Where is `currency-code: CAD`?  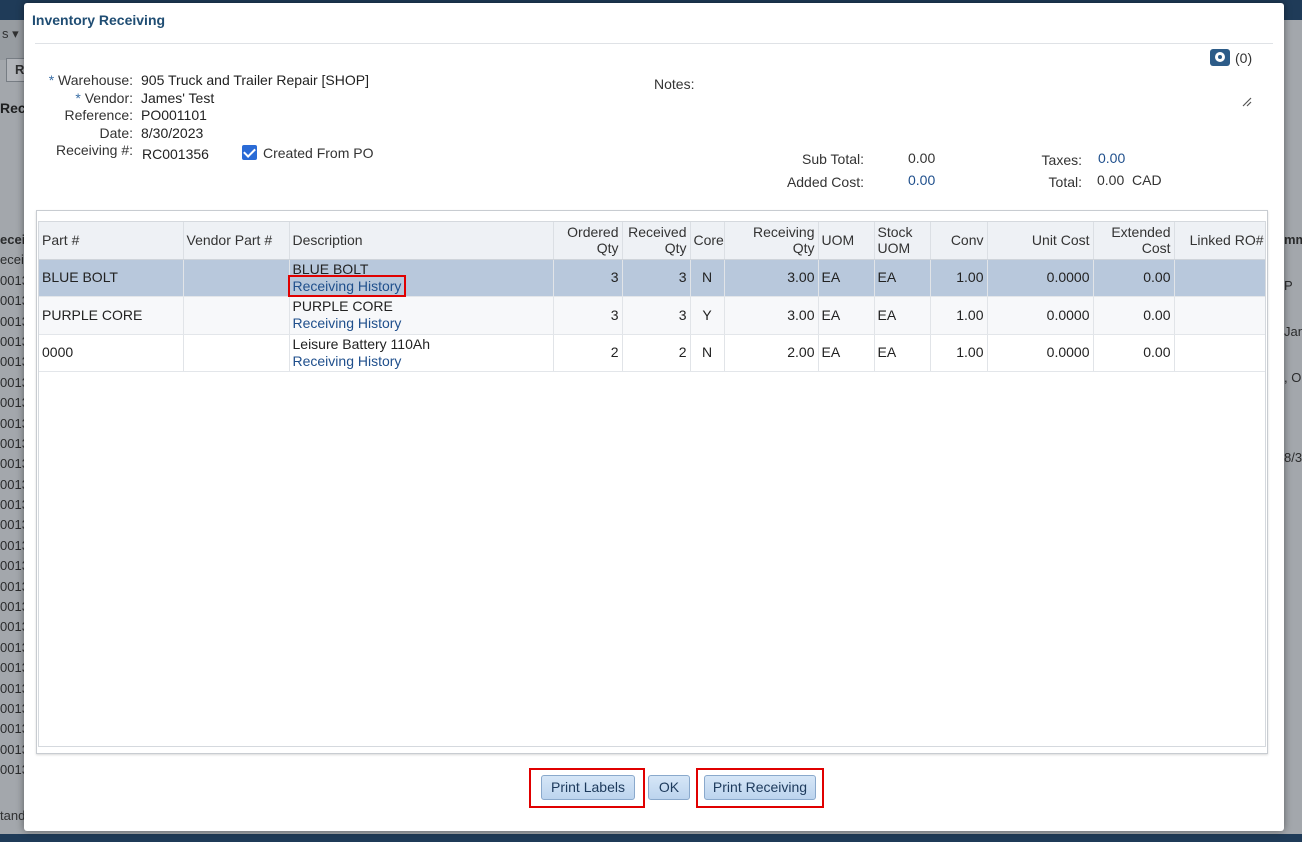 currency-code: CAD is located at coordinates (1147, 180).